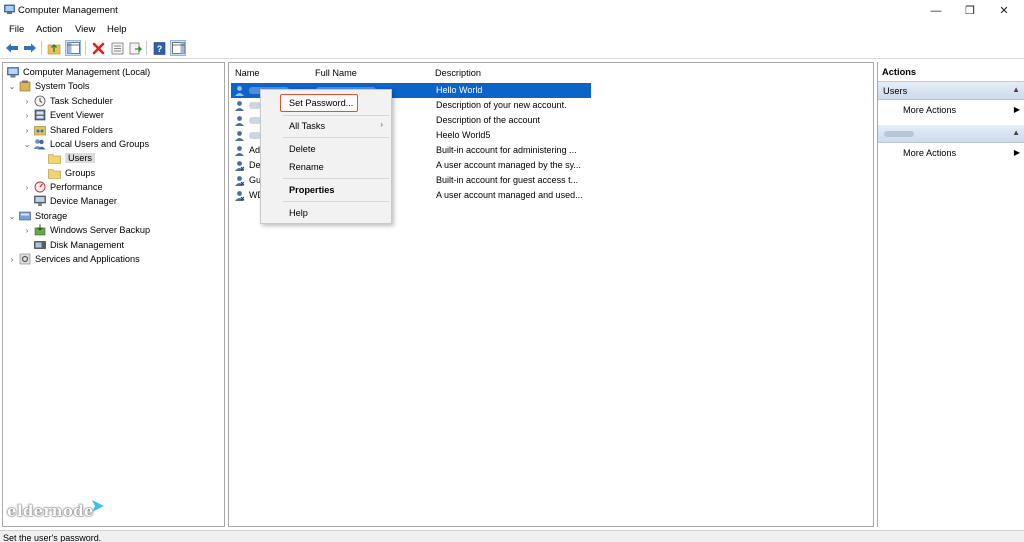 Image resolution: width=1024 pixels, height=542 pixels. Describe the element at coordinates (49, 29) in the screenshot. I see `menu-action: Action` at that location.